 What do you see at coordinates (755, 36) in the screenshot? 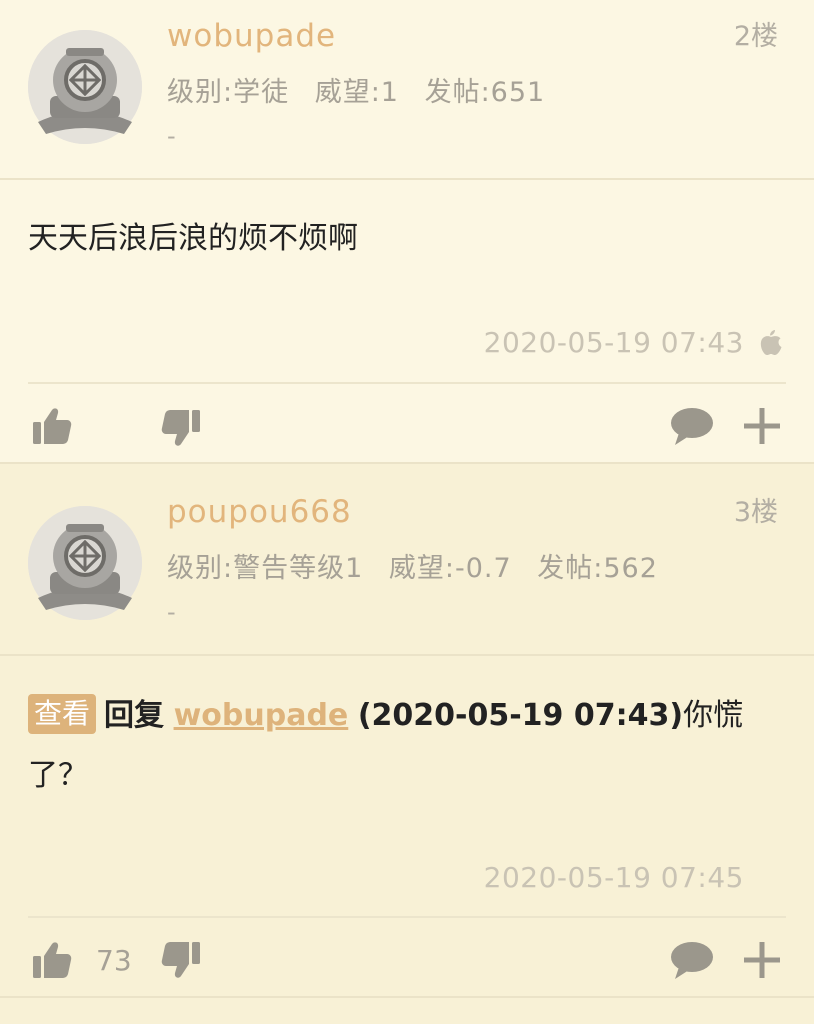
I see `floor-number: 2楼` at bounding box center [755, 36].